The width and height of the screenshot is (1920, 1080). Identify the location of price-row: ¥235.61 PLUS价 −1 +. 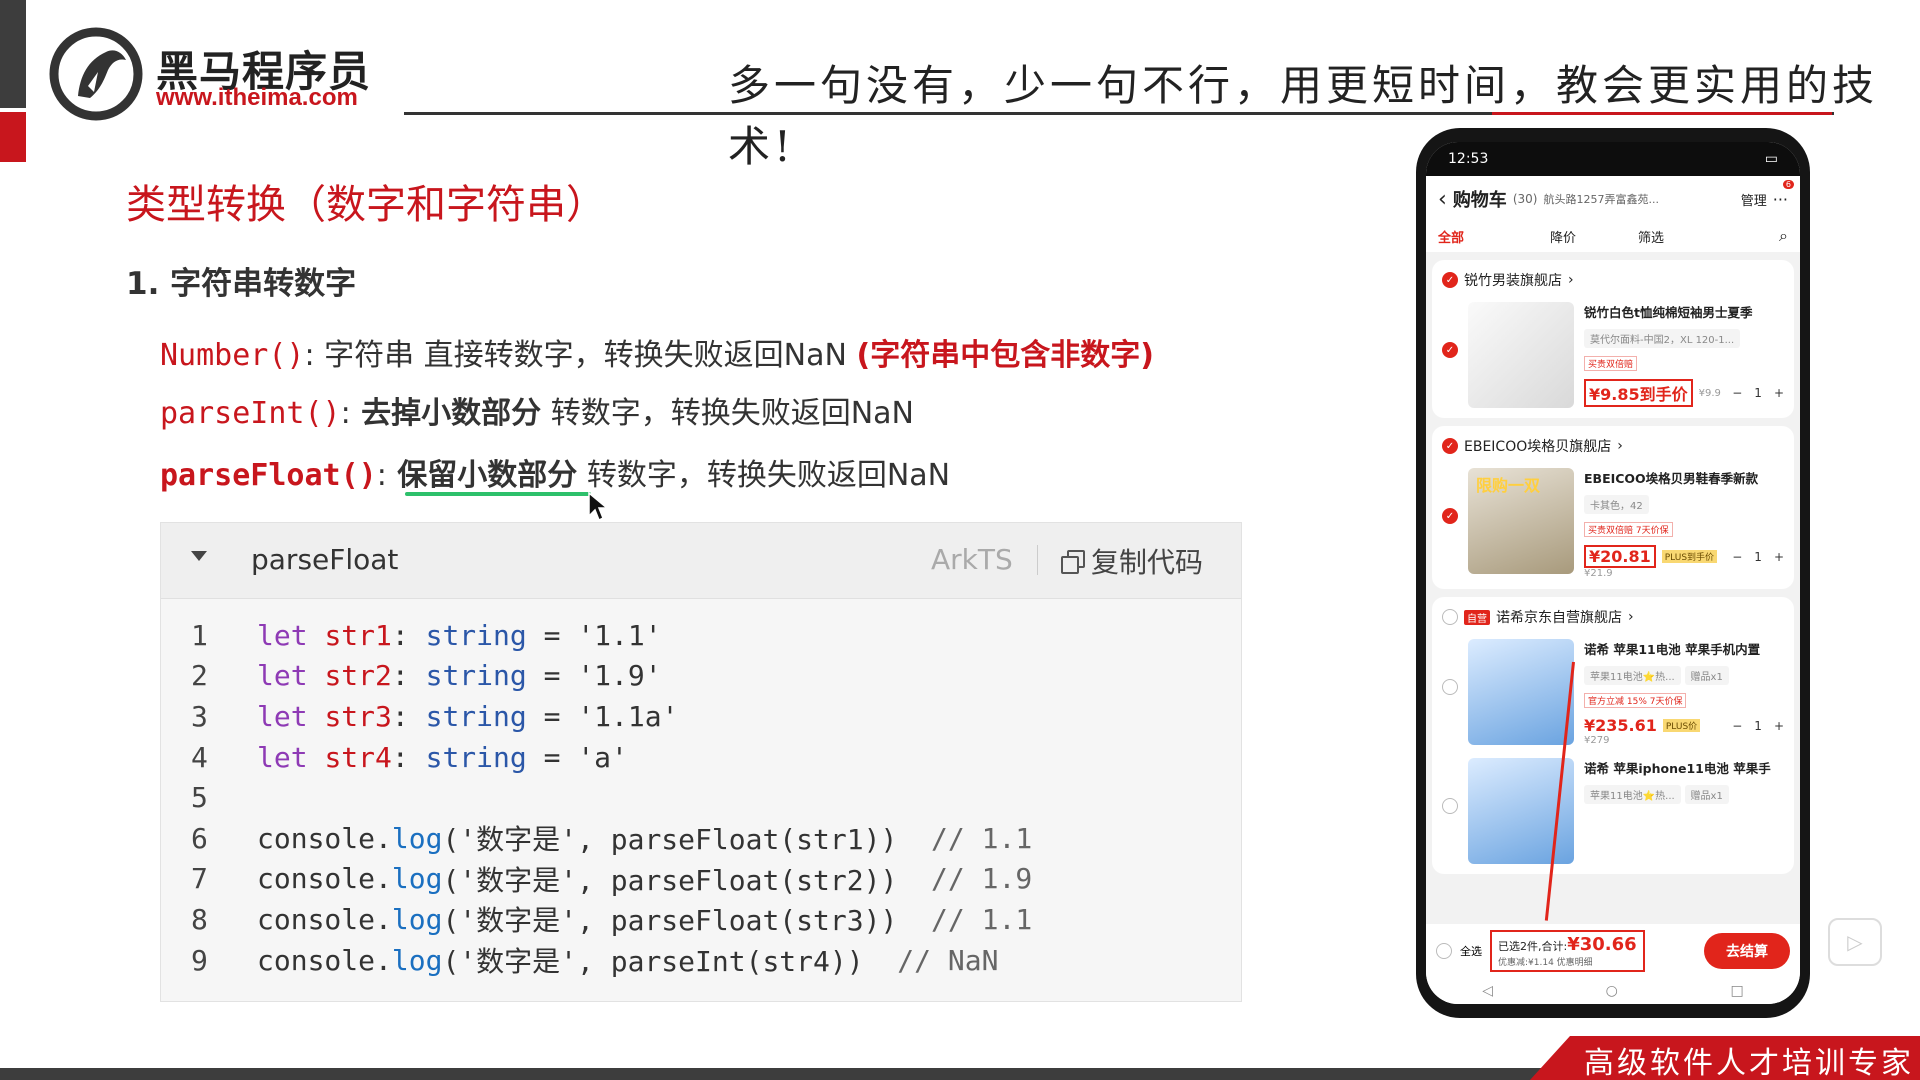
(1684, 725).